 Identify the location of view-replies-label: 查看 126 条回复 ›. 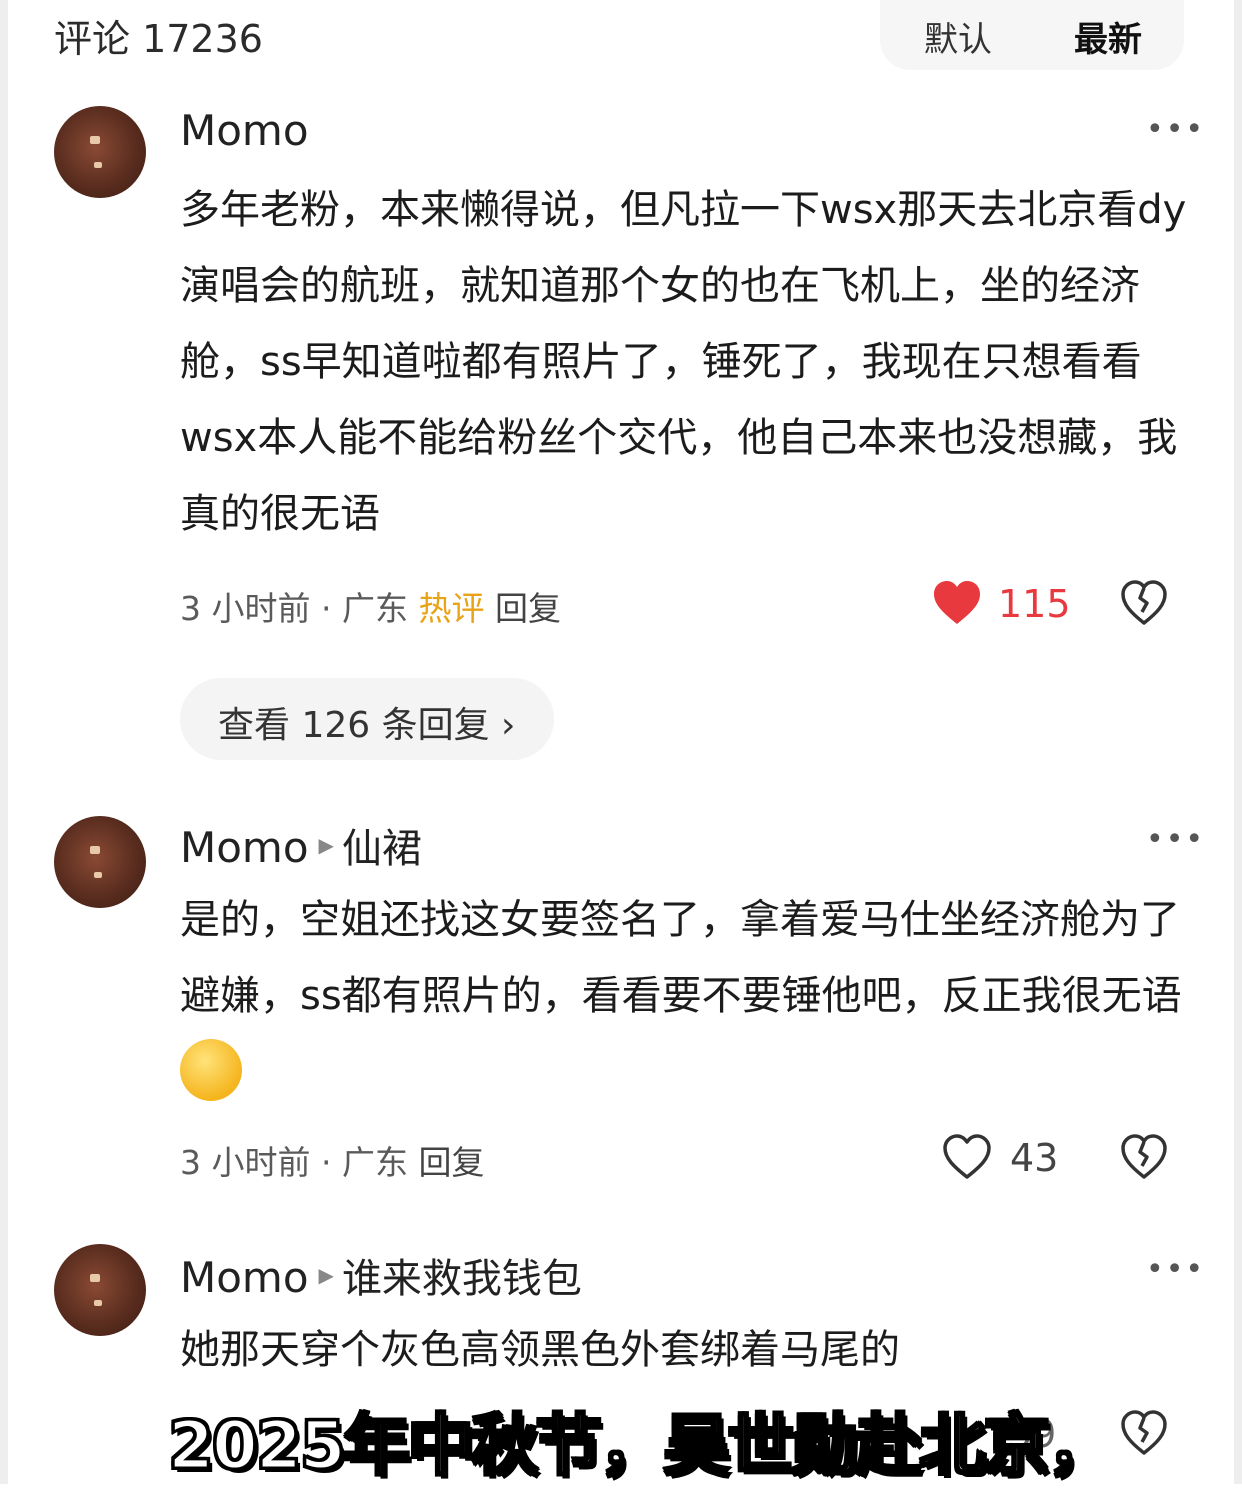
(367, 725).